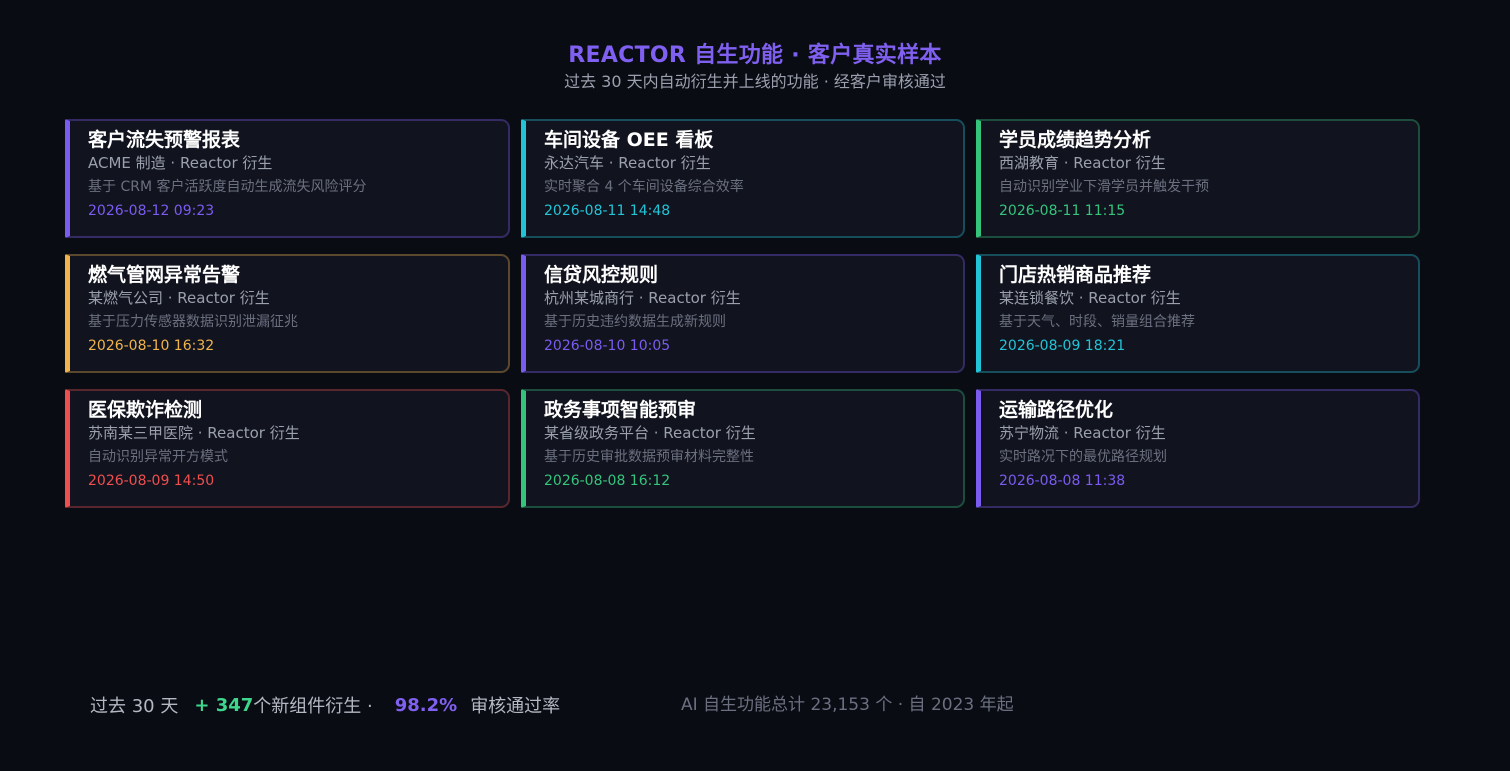 This screenshot has height=771, width=1510. Describe the element at coordinates (1062, 481) in the screenshot. I see `card-timestamp: 2026-08-08 11:38` at that location.